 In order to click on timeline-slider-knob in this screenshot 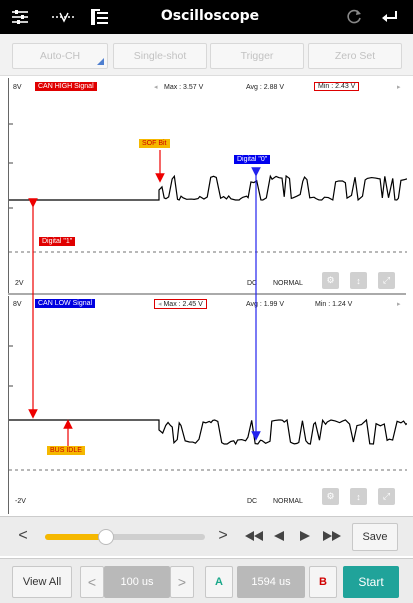, I will do `click(105, 537)`.